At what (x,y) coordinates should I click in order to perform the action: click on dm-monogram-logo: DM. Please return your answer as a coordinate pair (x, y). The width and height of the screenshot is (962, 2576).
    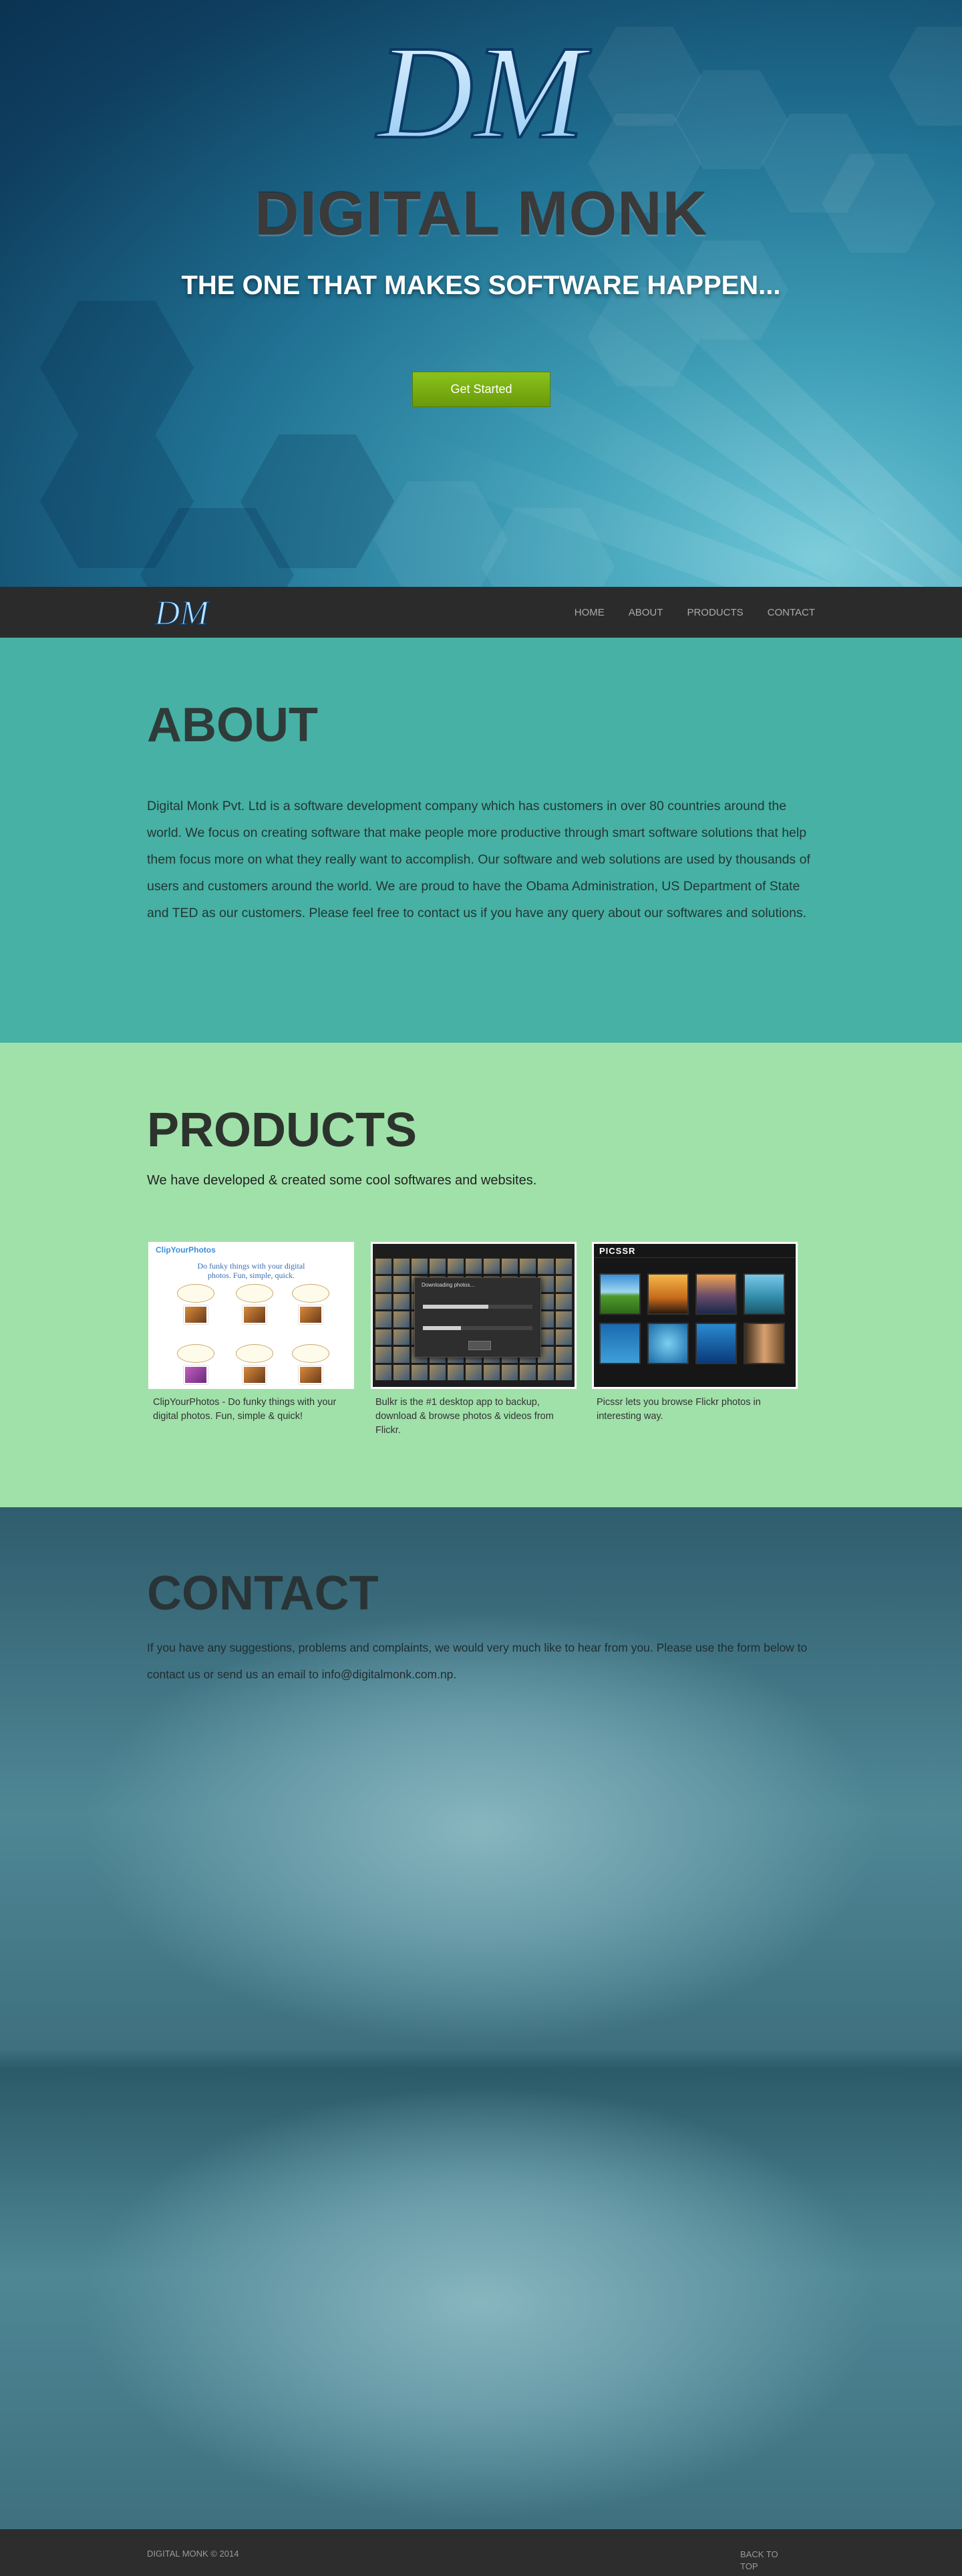
    Looking at the image, I should click on (482, 93).